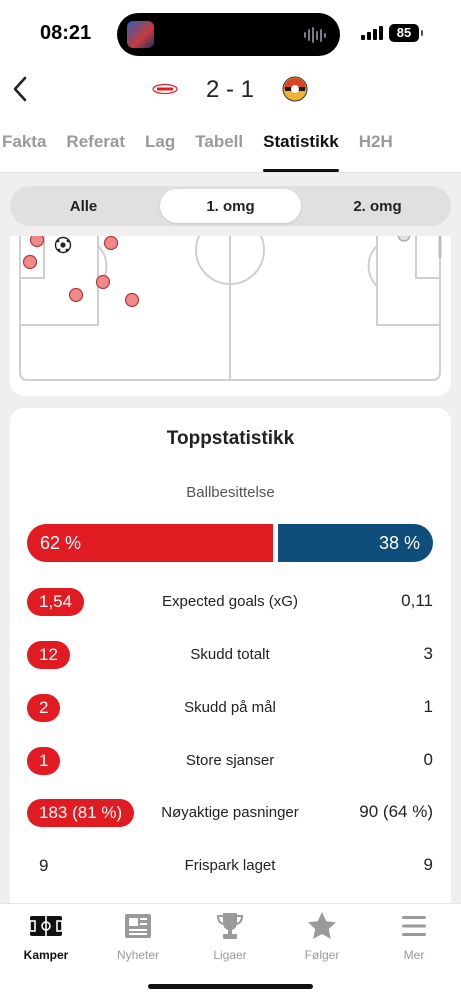  I want to click on stat-home-value: 9, so click(44, 865).